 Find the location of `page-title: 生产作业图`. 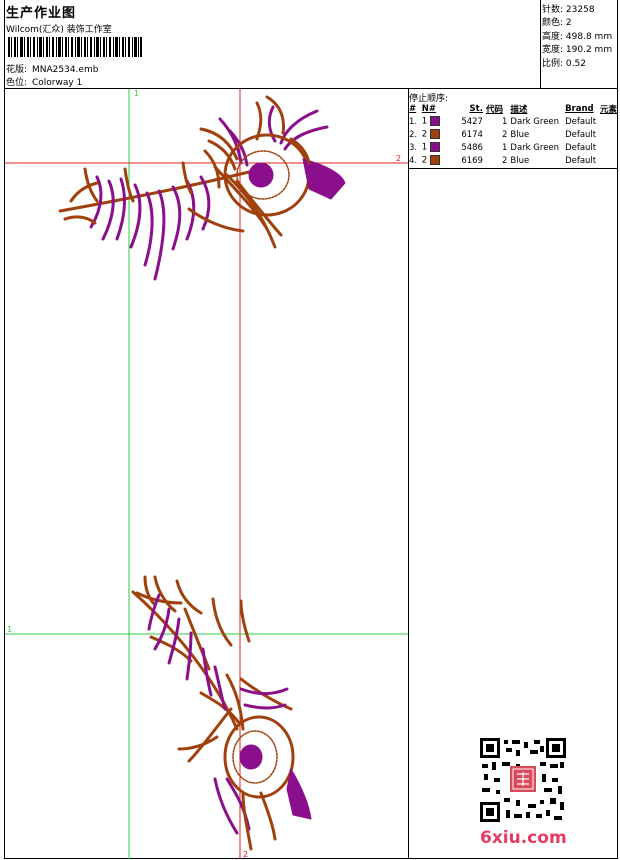

page-title: 生产作业图 is located at coordinates (41, 13).